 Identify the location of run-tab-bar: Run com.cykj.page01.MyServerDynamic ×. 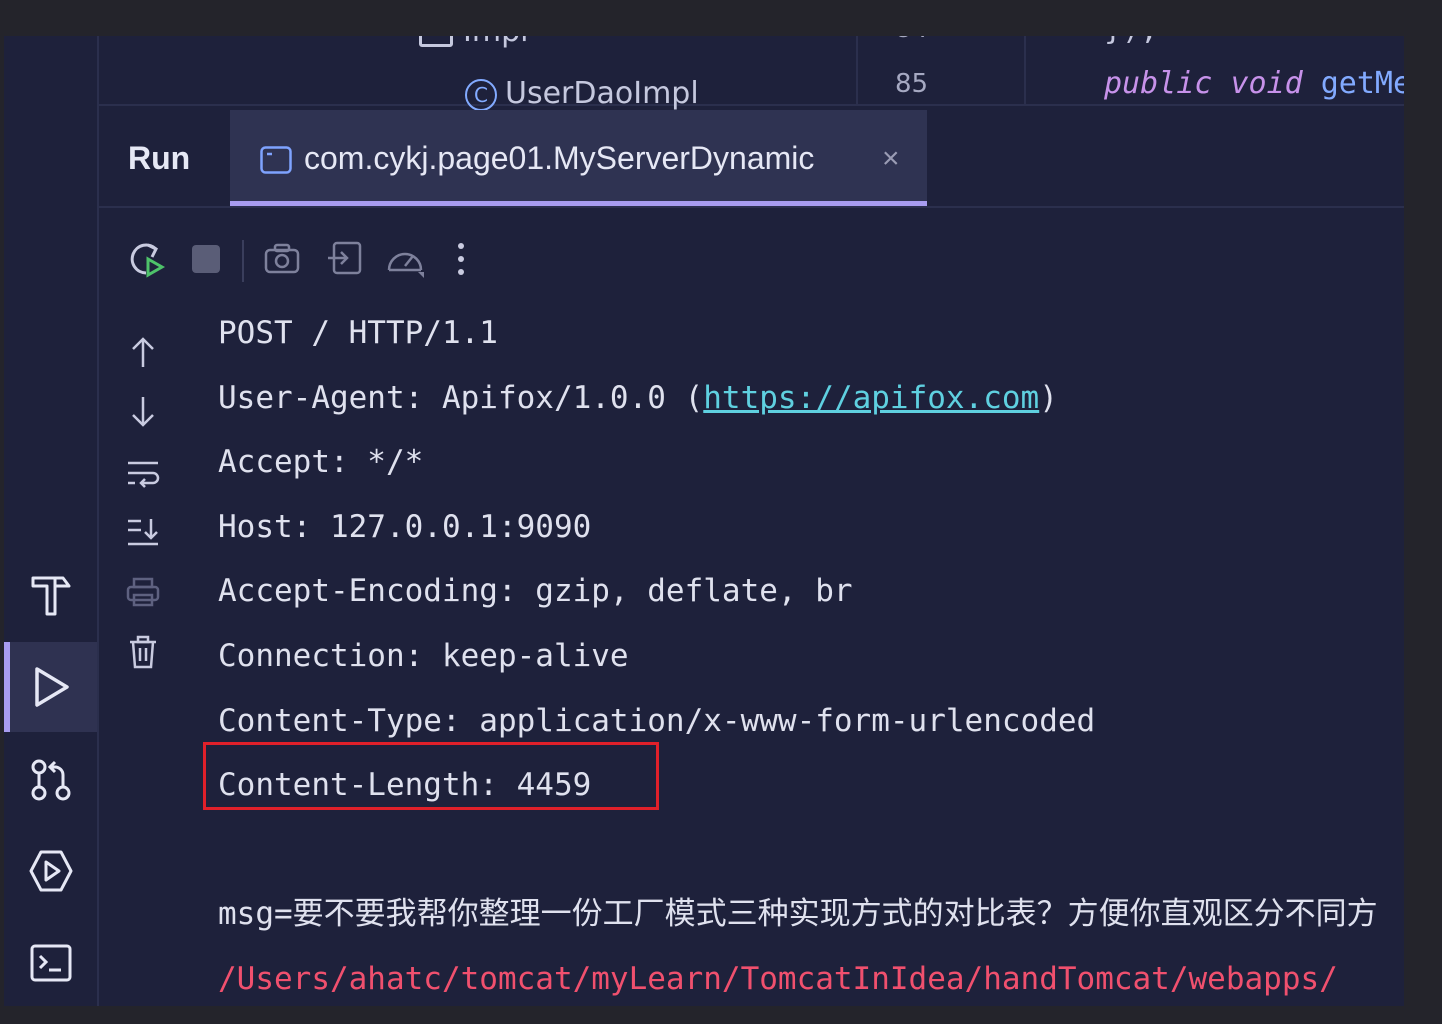
(751, 157).